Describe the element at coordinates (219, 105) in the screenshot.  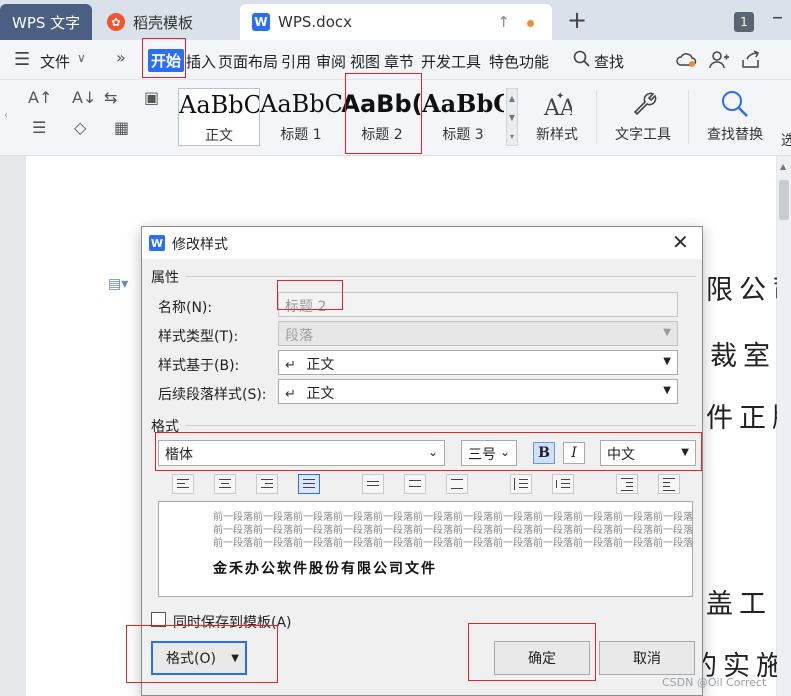
I see `style-normal-sample: AaBbC` at that location.